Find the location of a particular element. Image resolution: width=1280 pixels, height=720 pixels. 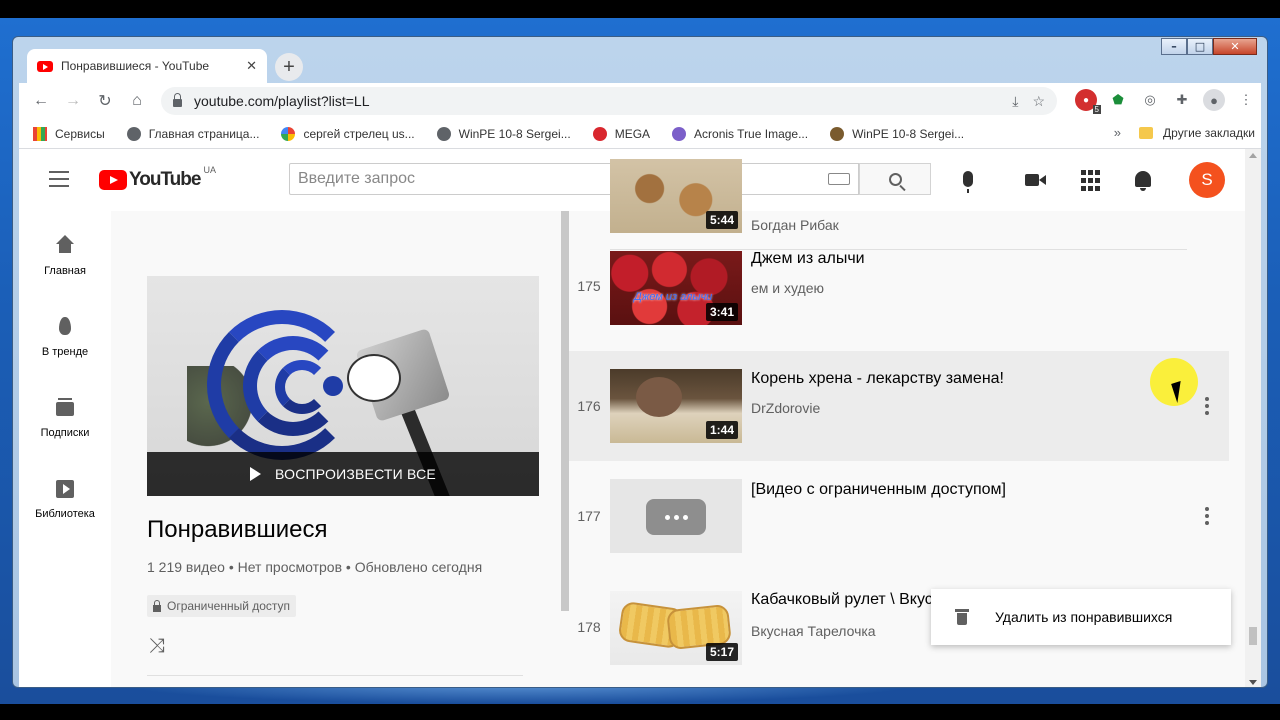

video-duration: 3:41 is located at coordinates (721, 312).